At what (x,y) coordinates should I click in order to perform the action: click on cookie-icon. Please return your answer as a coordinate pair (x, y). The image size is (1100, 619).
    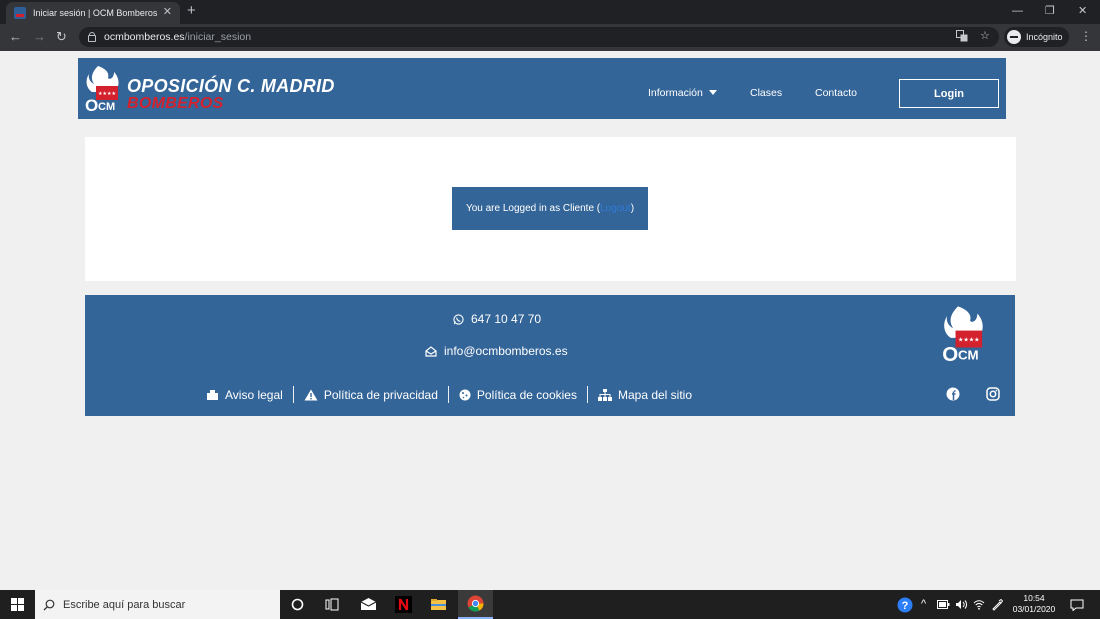
    Looking at the image, I should click on (465, 394).